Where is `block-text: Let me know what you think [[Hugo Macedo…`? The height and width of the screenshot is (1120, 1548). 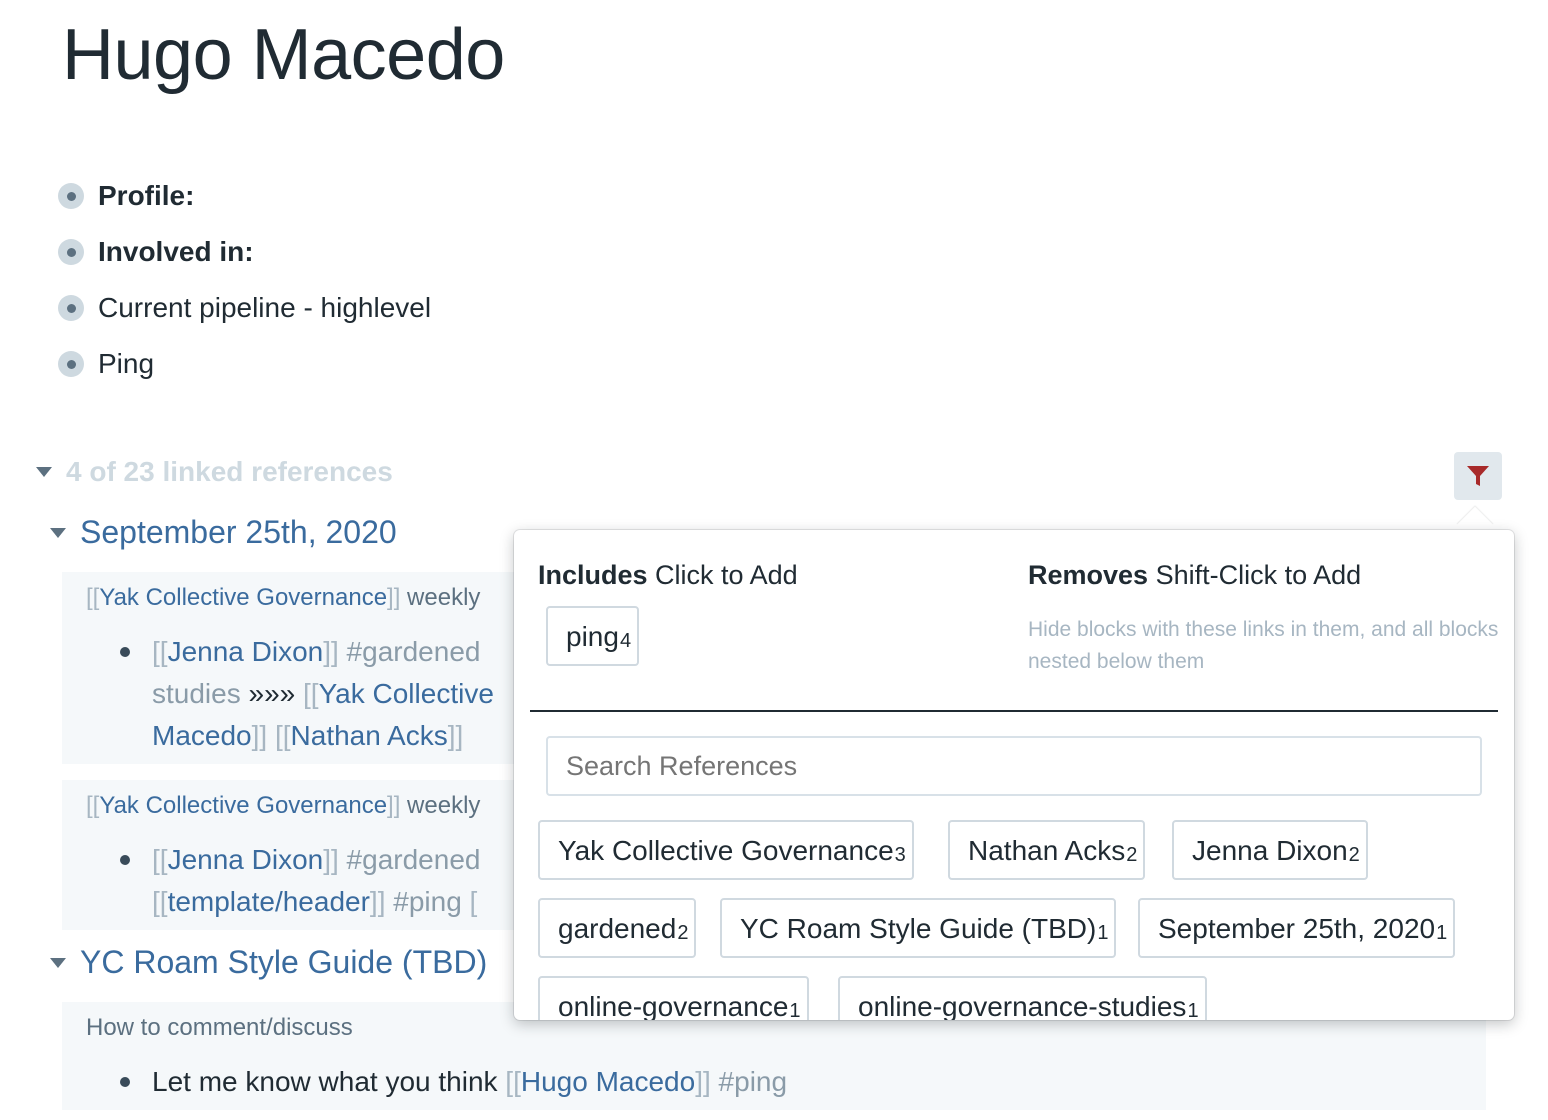 block-text: Let me know what you think [[Hugo Macedo… is located at coordinates (469, 1082).